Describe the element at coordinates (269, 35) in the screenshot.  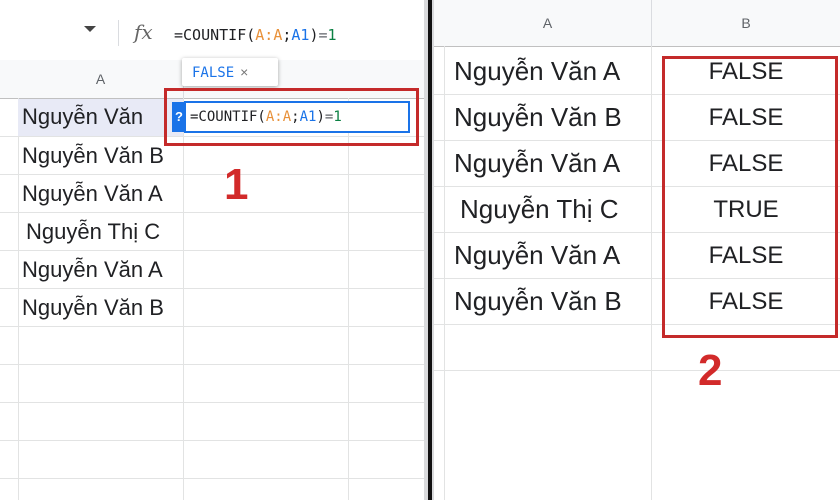
I see `formula-range-1: A:A` at that location.